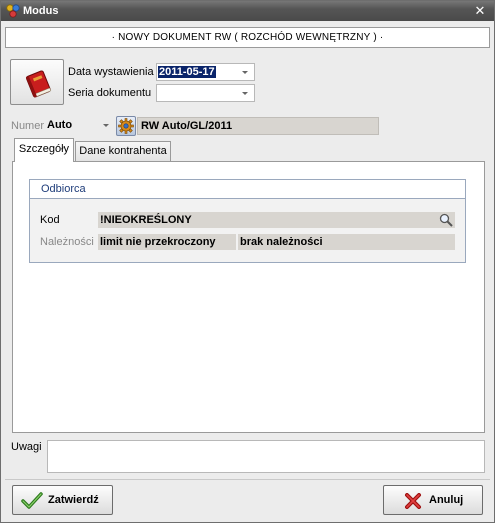 Image resolution: width=495 pixels, height=523 pixels. What do you see at coordinates (60, 125) in the screenshot?
I see `number-mode-value: Auto` at bounding box center [60, 125].